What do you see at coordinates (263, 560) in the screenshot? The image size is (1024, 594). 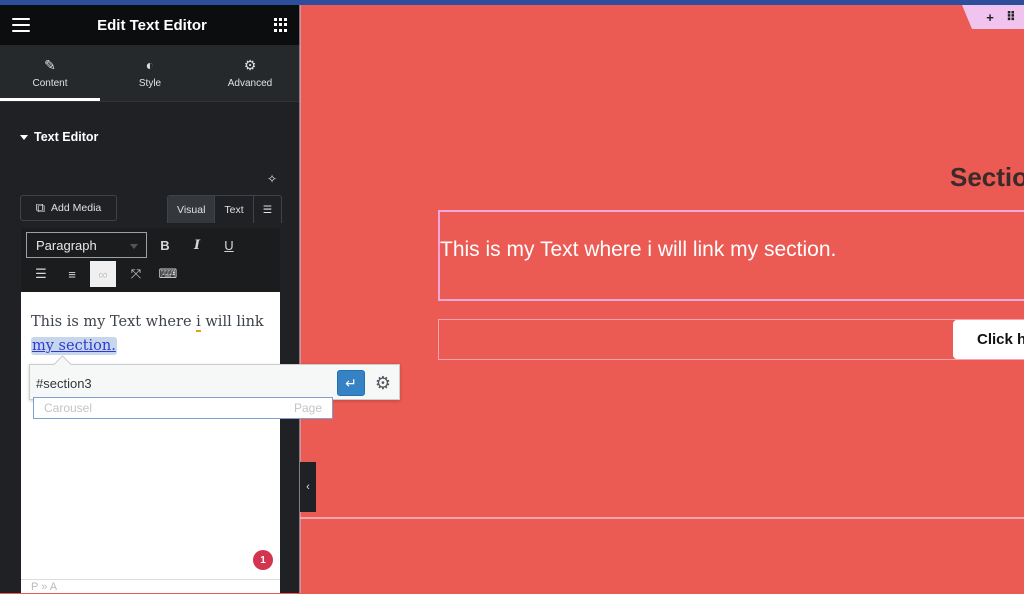 I see `notification-badge: 1` at bounding box center [263, 560].